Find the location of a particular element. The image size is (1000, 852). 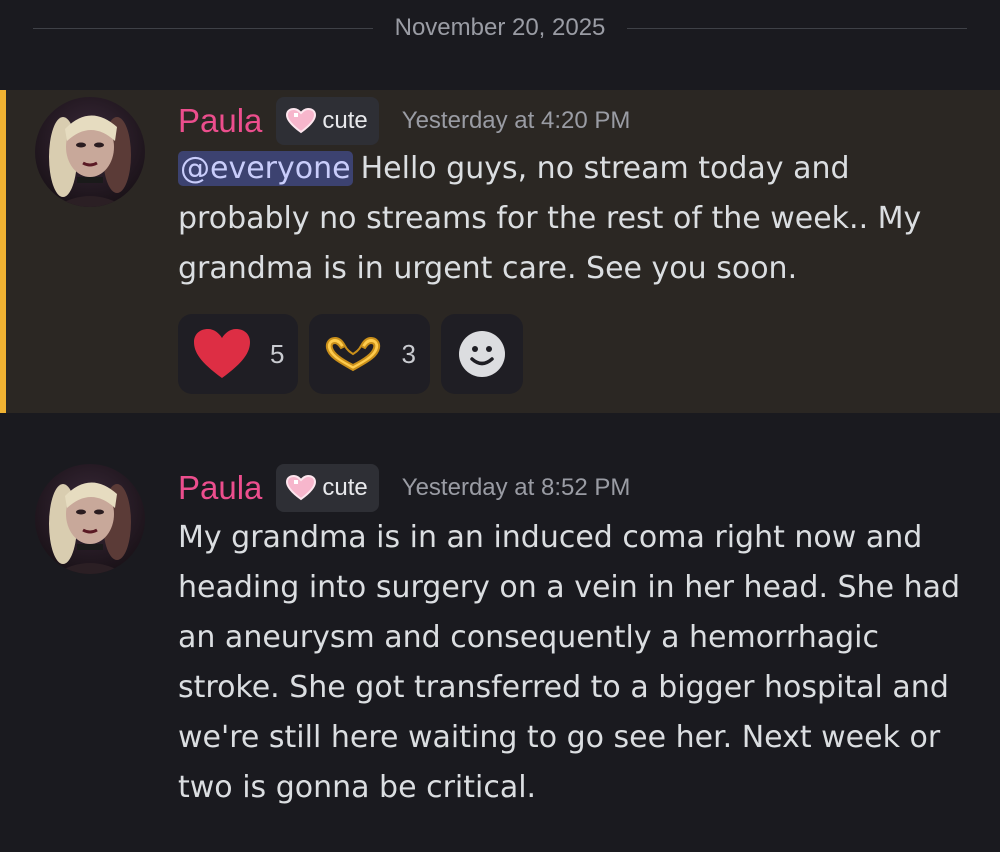

reaction-count: 5 is located at coordinates (277, 353).